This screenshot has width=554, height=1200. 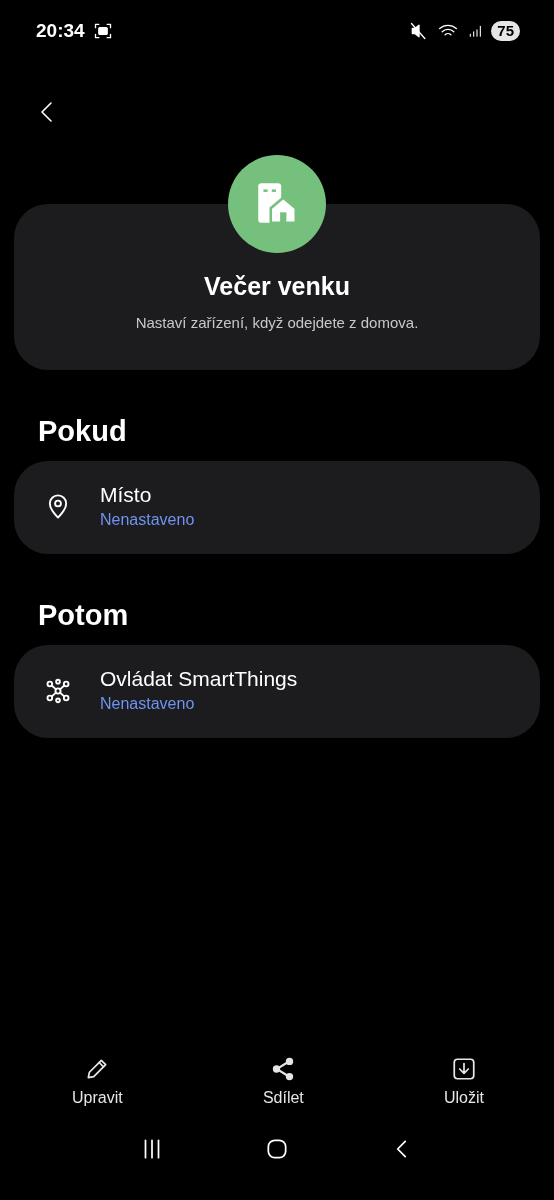 What do you see at coordinates (82, 431) in the screenshot?
I see `section-heading: Pokud` at bounding box center [82, 431].